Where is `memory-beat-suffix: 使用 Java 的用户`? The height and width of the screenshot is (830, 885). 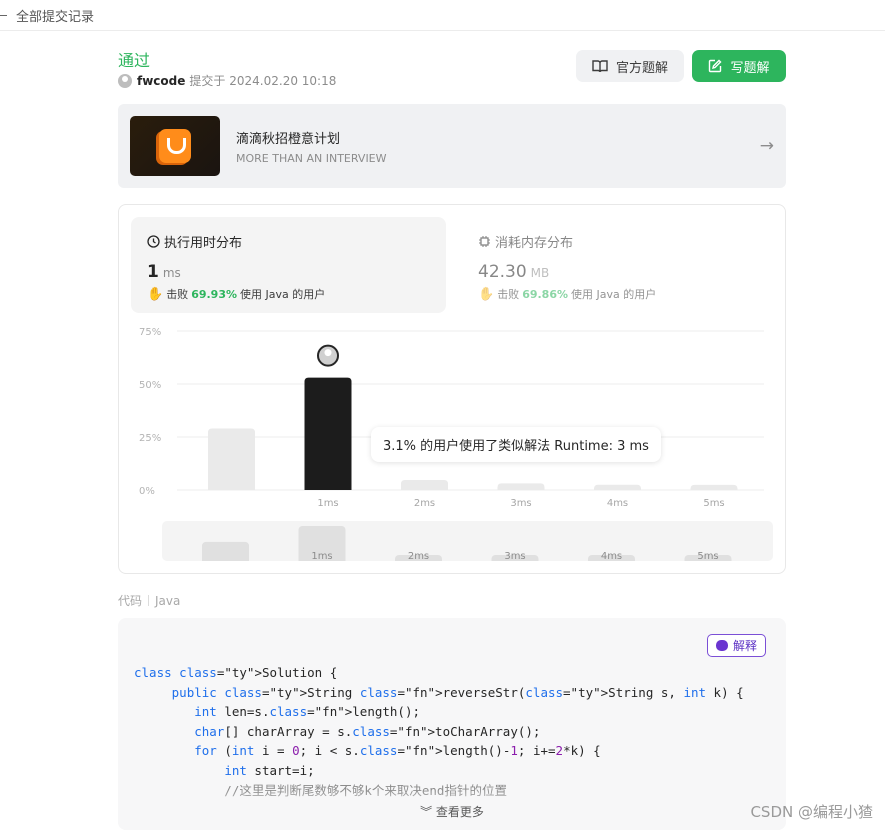
memory-beat-suffix: 使用 Java 的用户 is located at coordinates (614, 294).